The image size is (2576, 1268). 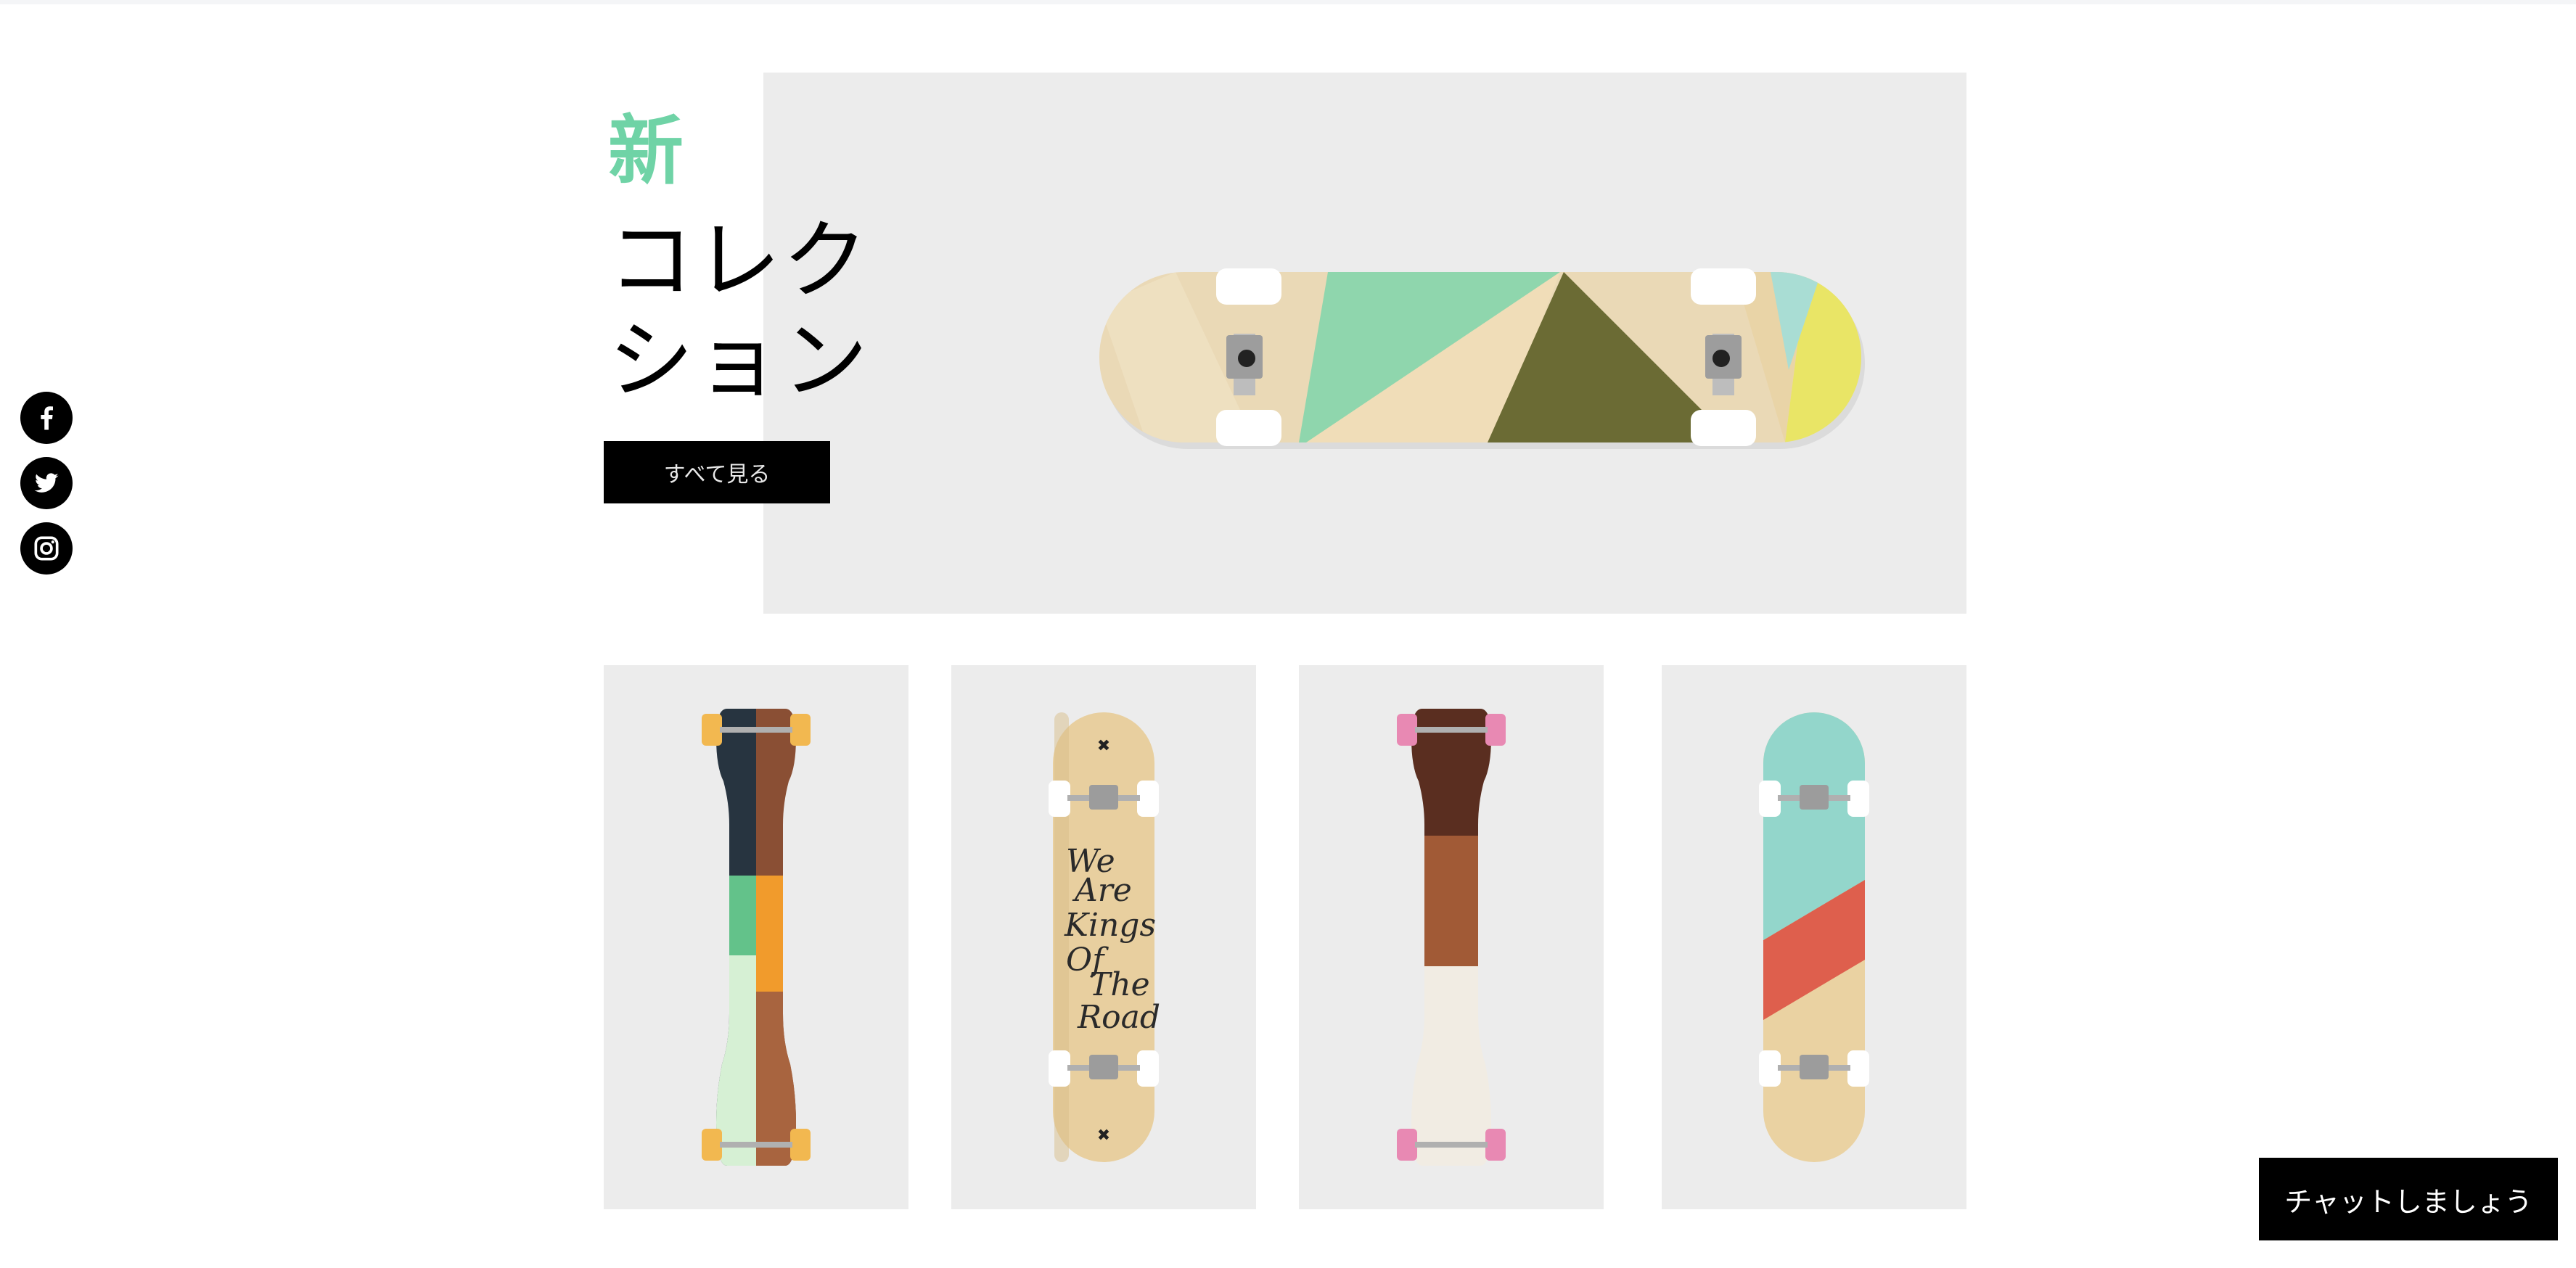 What do you see at coordinates (1118, 1018) in the screenshot?
I see `svg-text: Road` at bounding box center [1118, 1018].